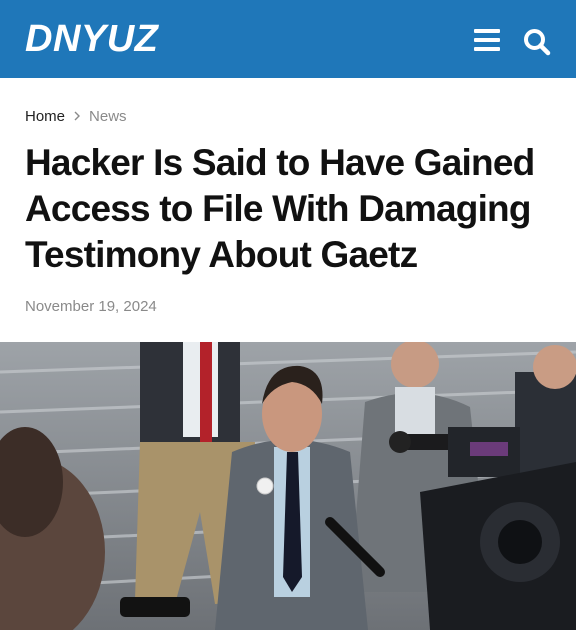 This screenshot has width=576, height=630. I want to click on breadcrumb-home-link: Home, so click(45, 117).